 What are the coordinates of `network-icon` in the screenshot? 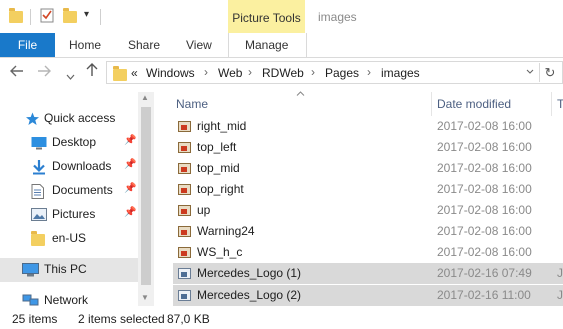 It's located at (30, 300).